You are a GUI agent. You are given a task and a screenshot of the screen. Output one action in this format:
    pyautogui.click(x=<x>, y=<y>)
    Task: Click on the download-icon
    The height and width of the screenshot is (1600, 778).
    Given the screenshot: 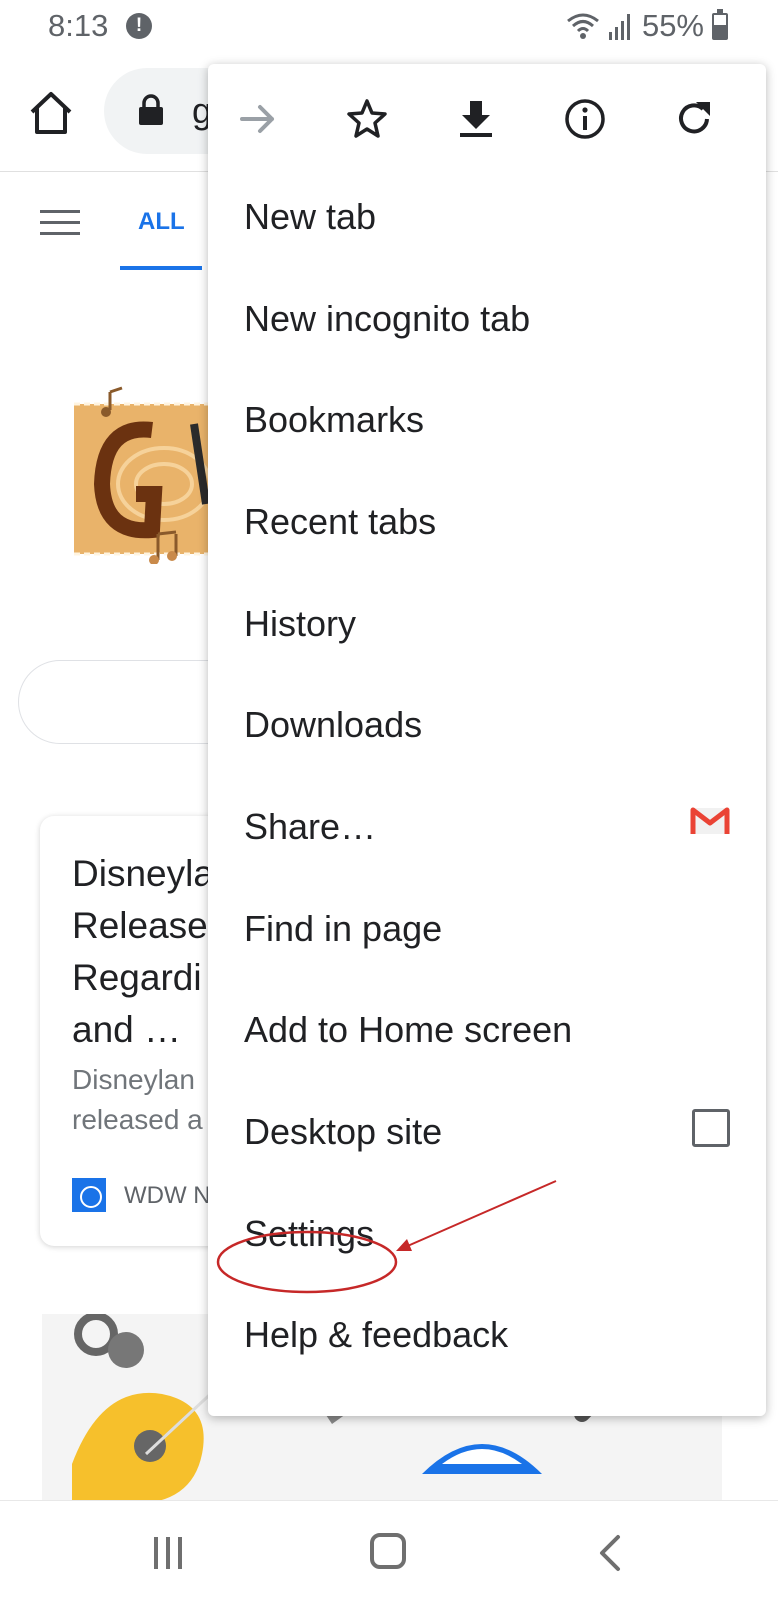 What is the action you would take?
    pyautogui.click(x=476, y=119)
    